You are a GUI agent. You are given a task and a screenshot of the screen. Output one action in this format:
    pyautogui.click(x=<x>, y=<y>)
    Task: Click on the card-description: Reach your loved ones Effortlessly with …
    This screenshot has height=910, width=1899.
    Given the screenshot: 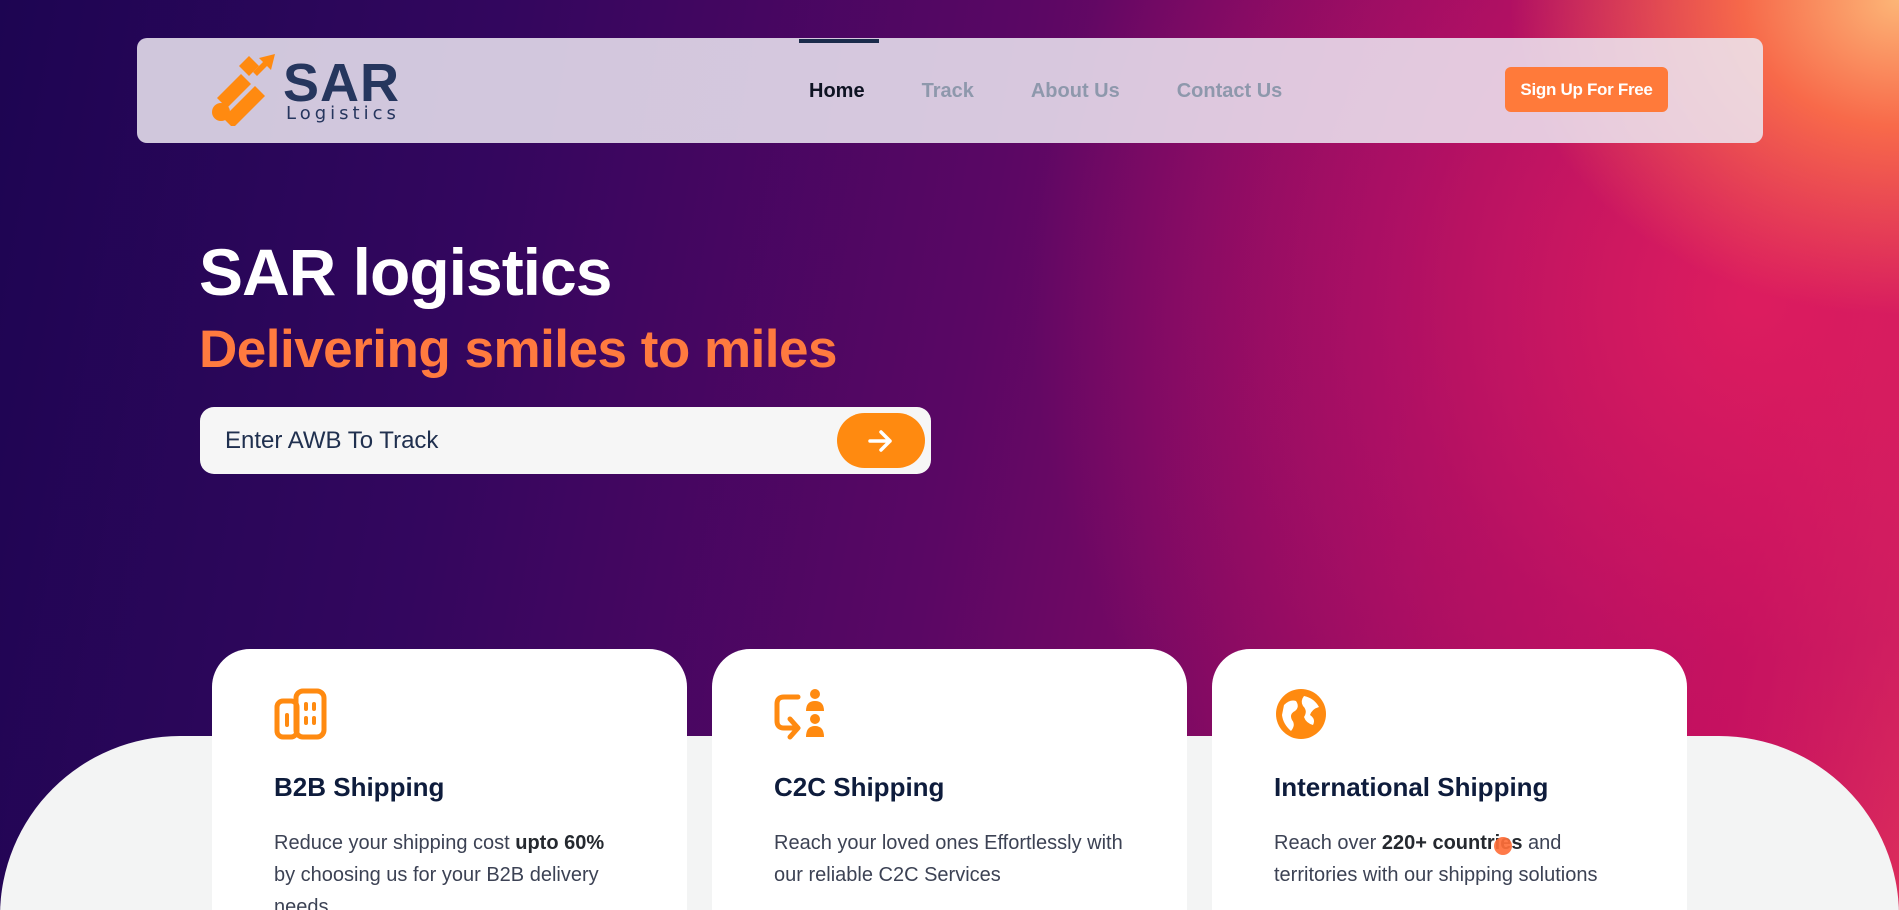 What is the action you would take?
    pyautogui.click(x=948, y=859)
    